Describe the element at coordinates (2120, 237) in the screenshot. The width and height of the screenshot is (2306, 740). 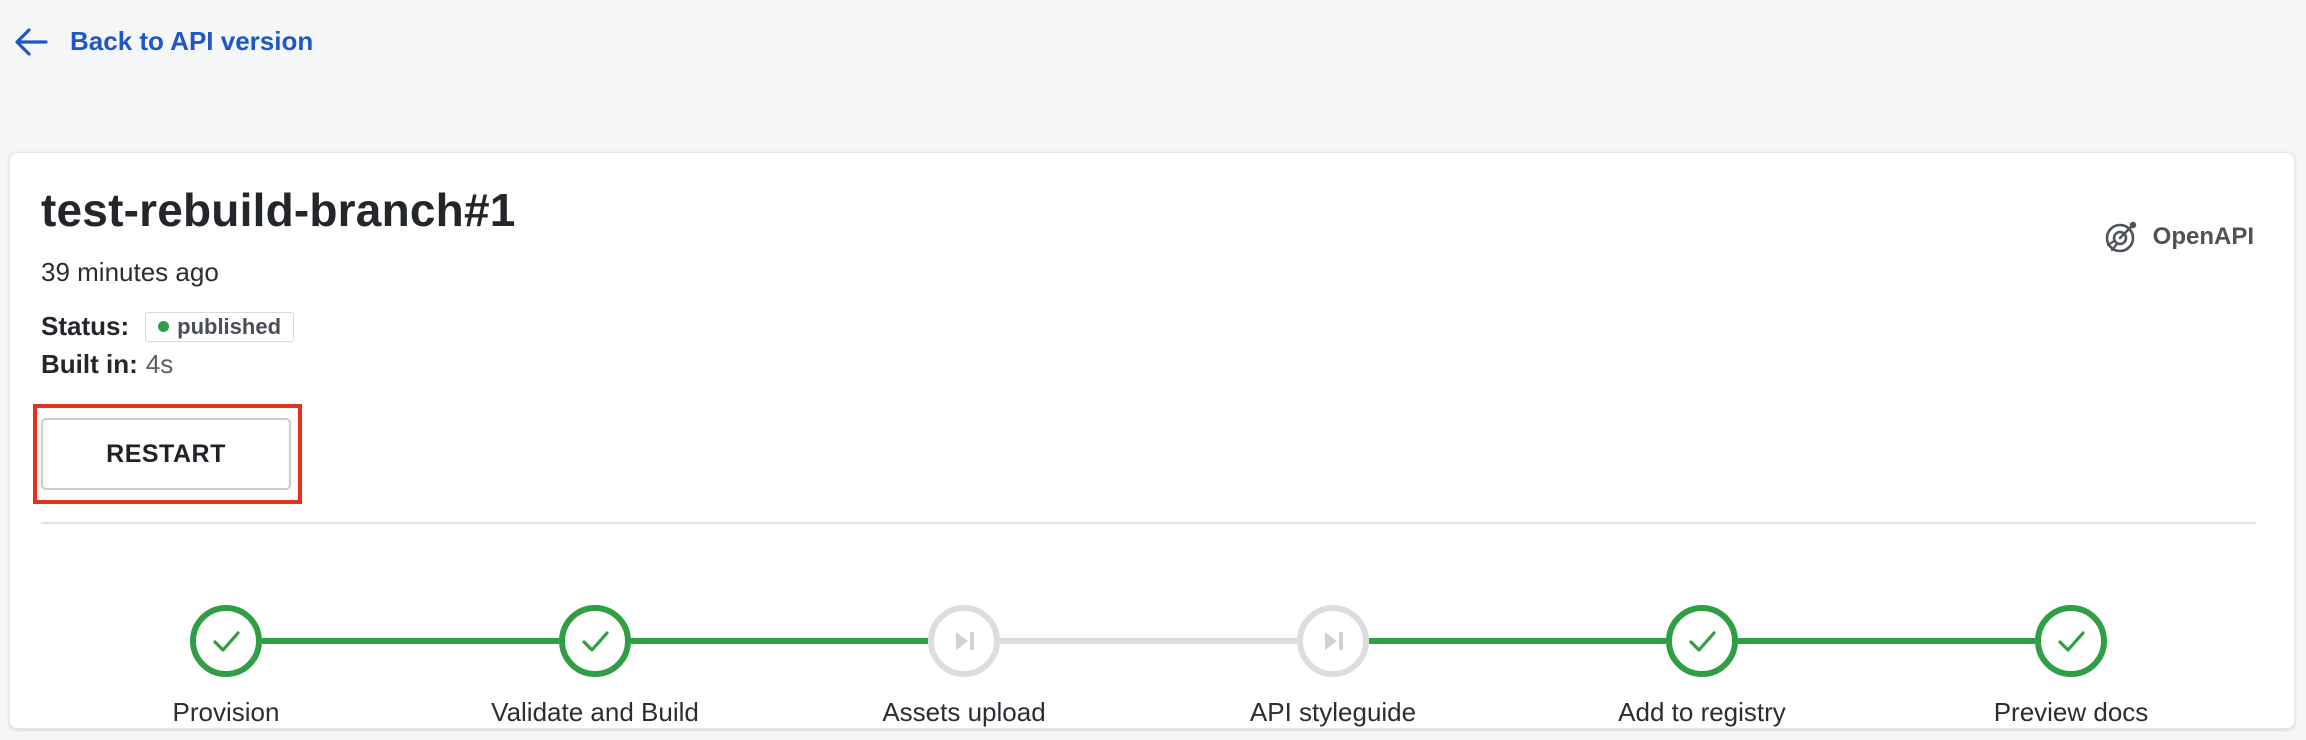
I see `openapi-icon` at that location.